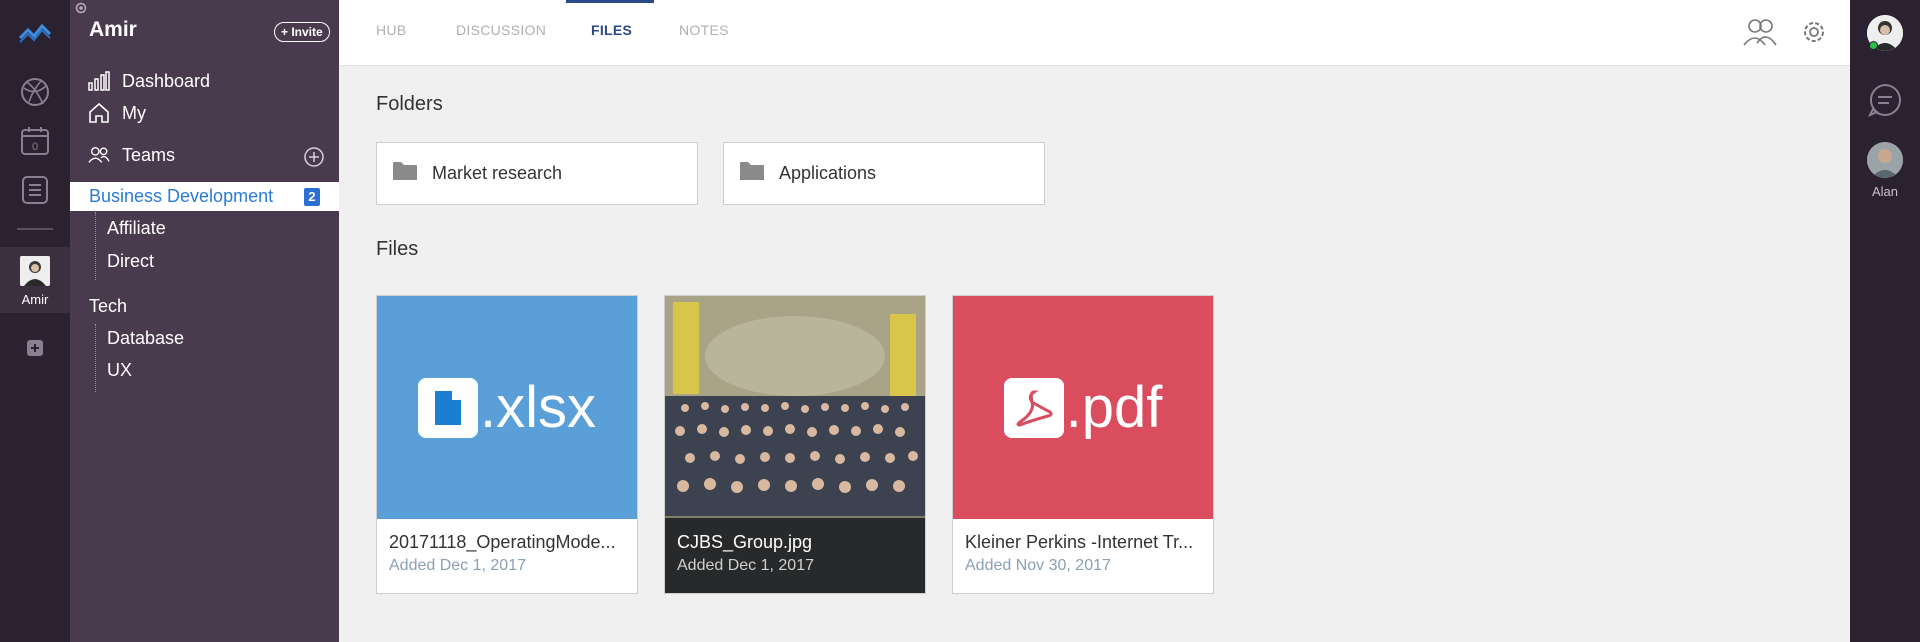  I want to click on unread-badge: 2, so click(312, 197).